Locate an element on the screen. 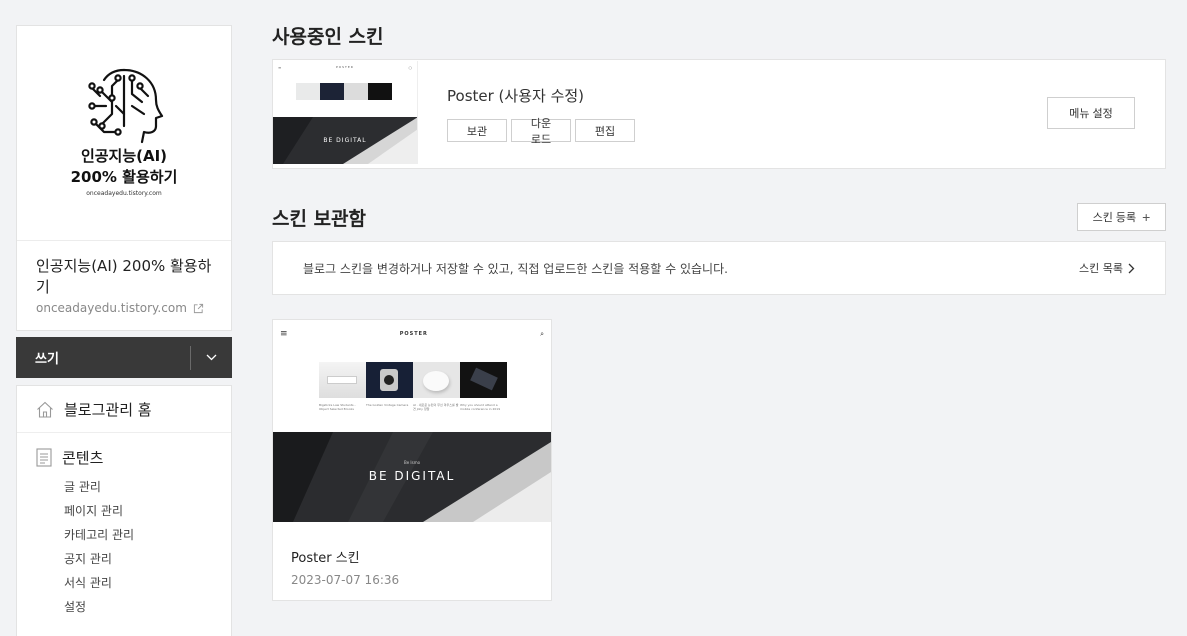 The width and height of the screenshot is (1187, 636). current-skin-thumbnail: ≡ POSTER ○ BE DIGITAL is located at coordinates (345, 112).